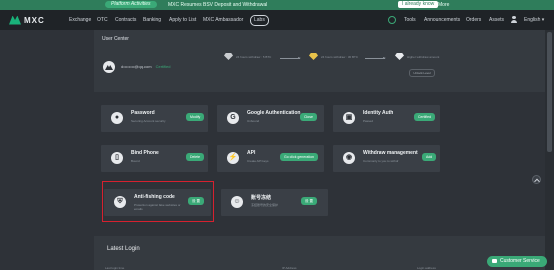 This screenshot has width=554, height=270. I want to click on card-google-auth: G Google Authentication Unbound Close, so click(270, 118).